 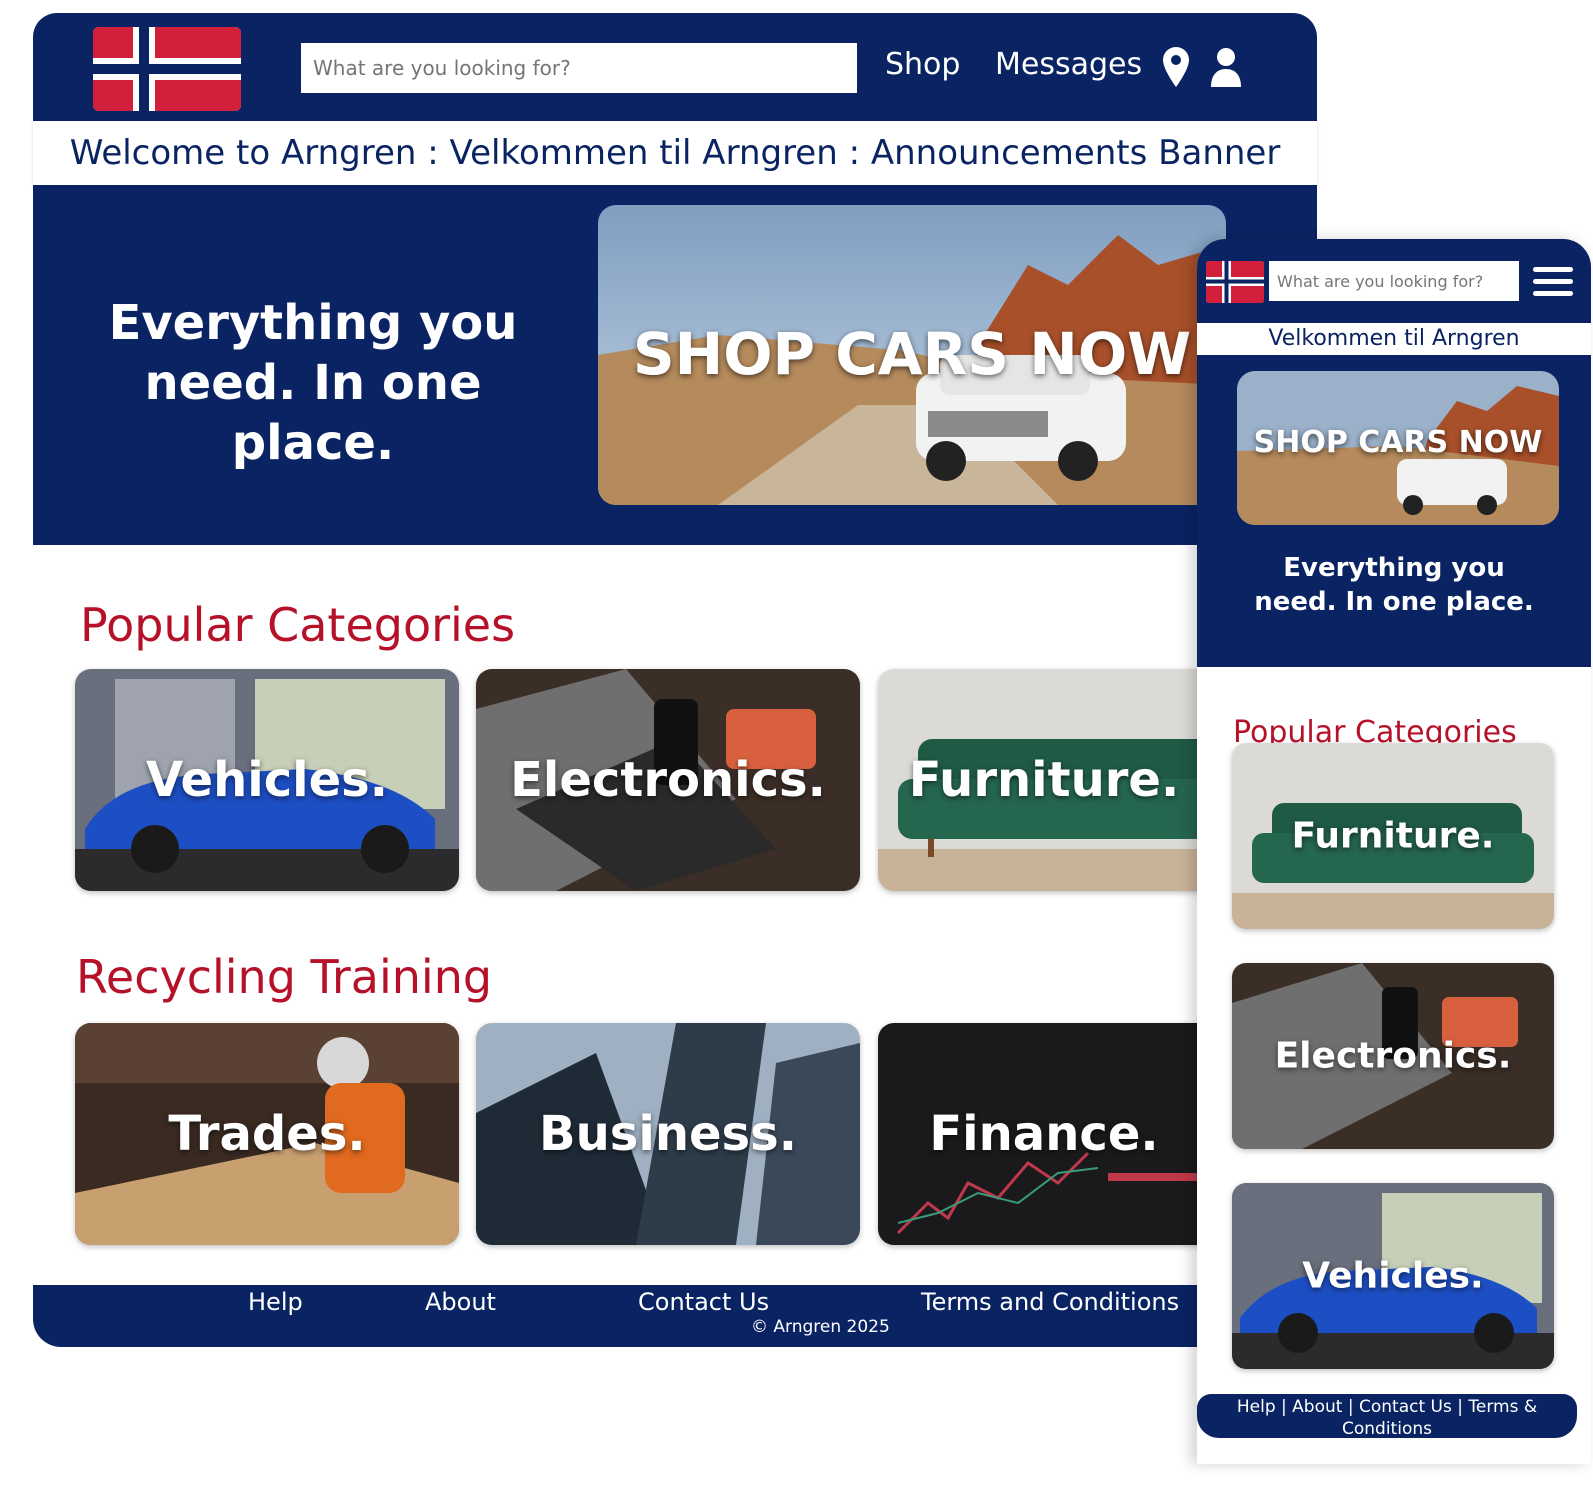 What do you see at coordinates (922, 64) in the screenshot?
I see `nav-shop-link: Shop` at bounding box center [922, 64].